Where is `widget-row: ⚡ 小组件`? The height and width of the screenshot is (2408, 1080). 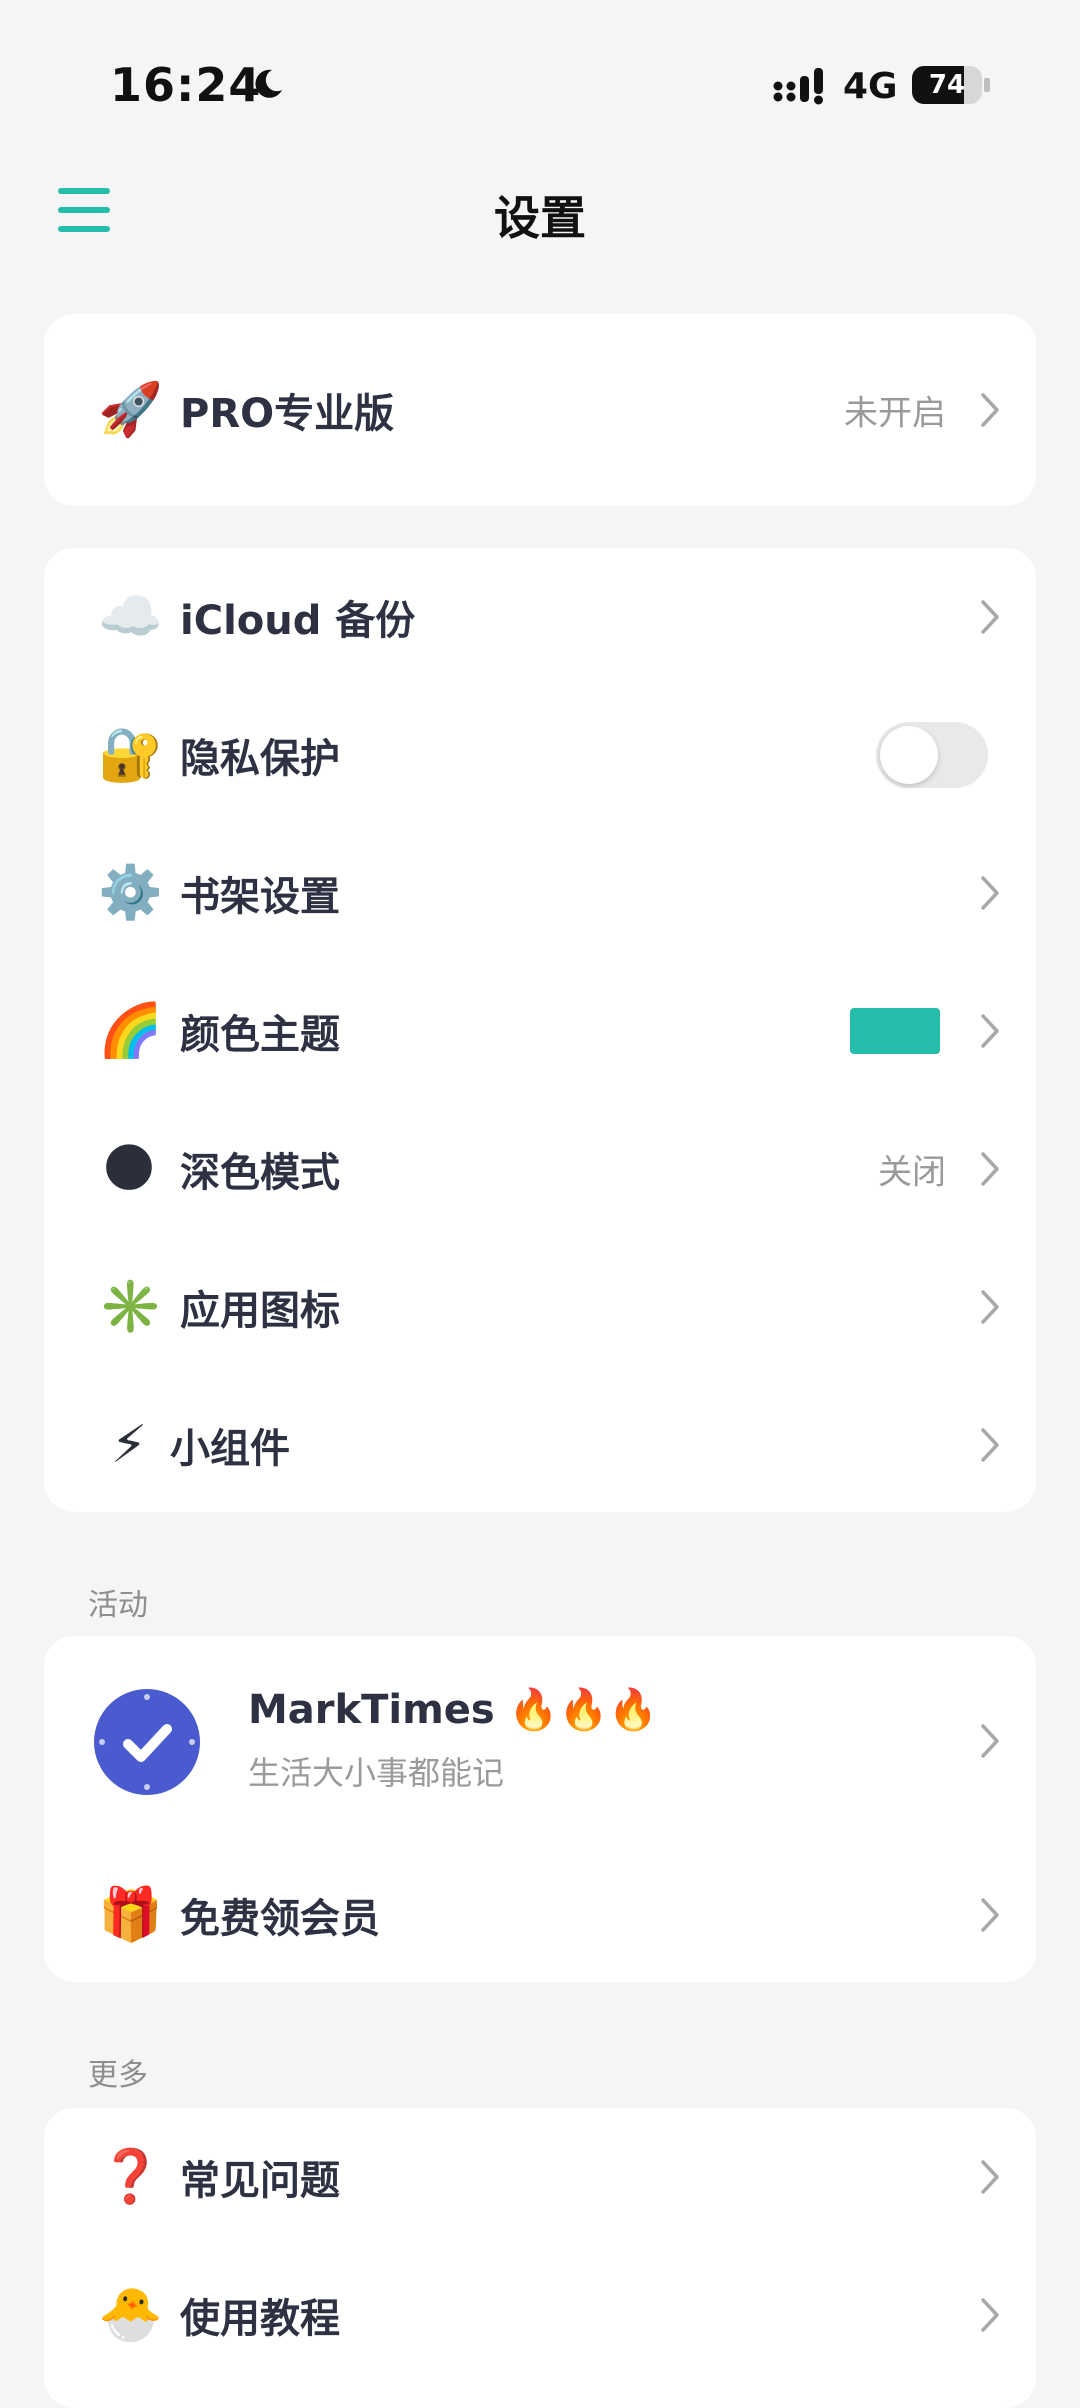
widget-row: ⚡ 小组件 is located at coordinates (540, 1445).